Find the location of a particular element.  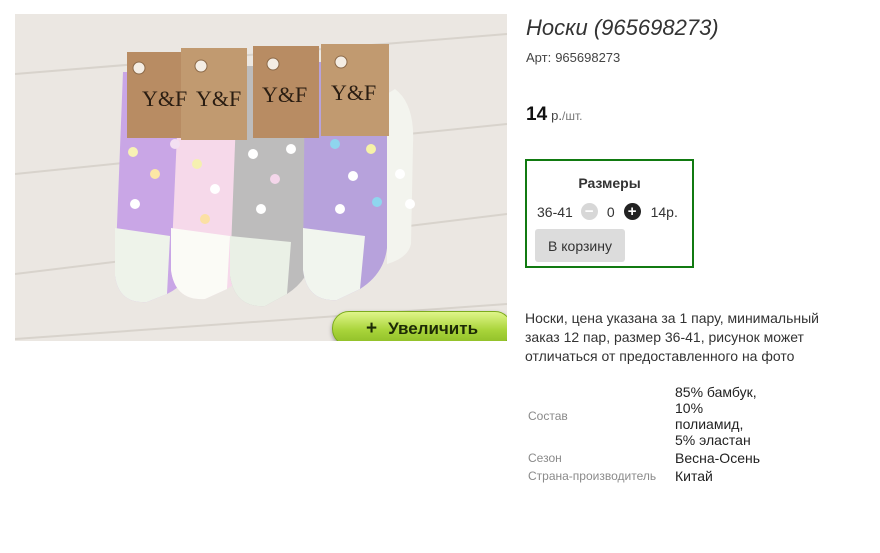

sku-value: 965698273 is located at coordinates (588, 57).